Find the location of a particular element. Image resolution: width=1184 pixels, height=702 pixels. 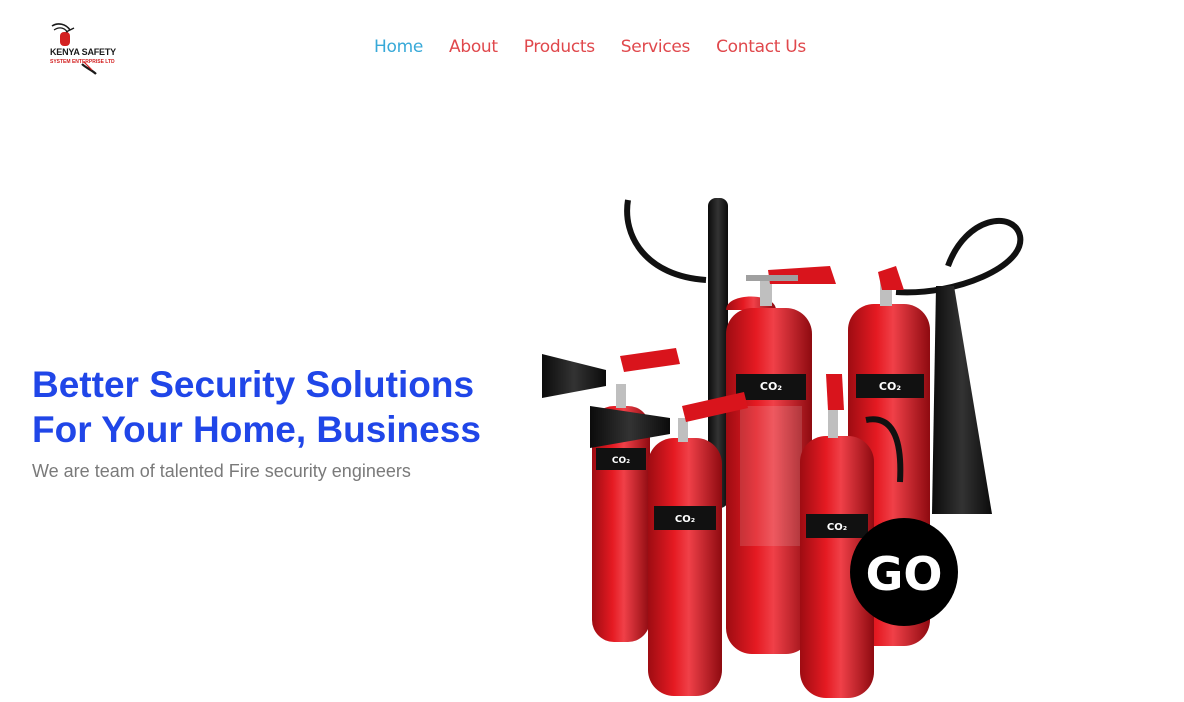

go-badge-label: GO is located at coordinates (904, 574).